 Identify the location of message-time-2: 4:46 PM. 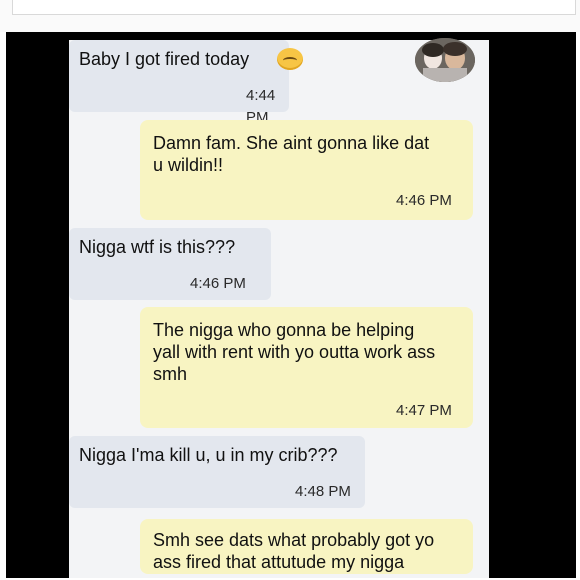
(424, 200).